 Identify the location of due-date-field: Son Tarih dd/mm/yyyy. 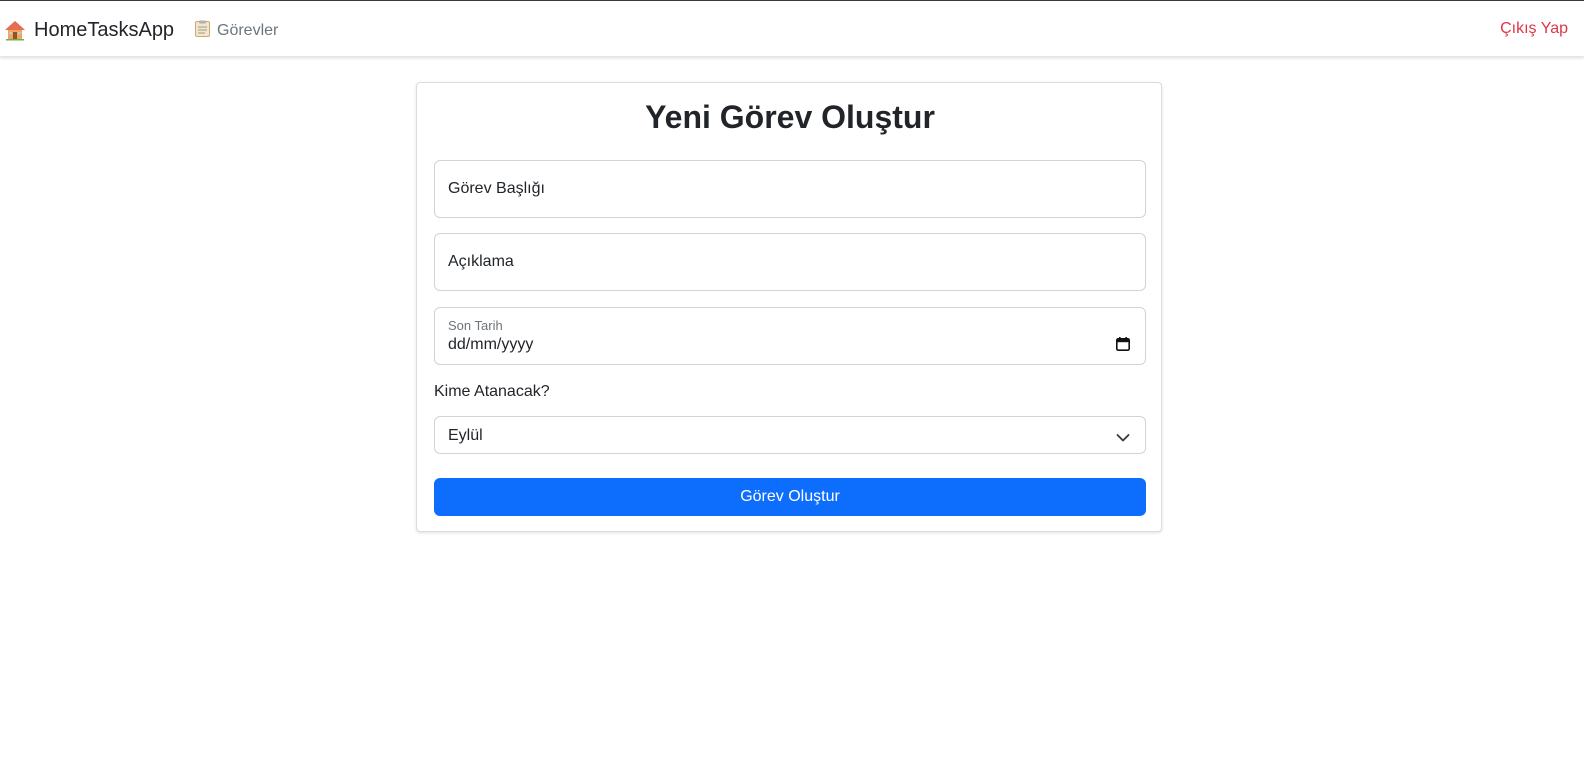
(790, 336).